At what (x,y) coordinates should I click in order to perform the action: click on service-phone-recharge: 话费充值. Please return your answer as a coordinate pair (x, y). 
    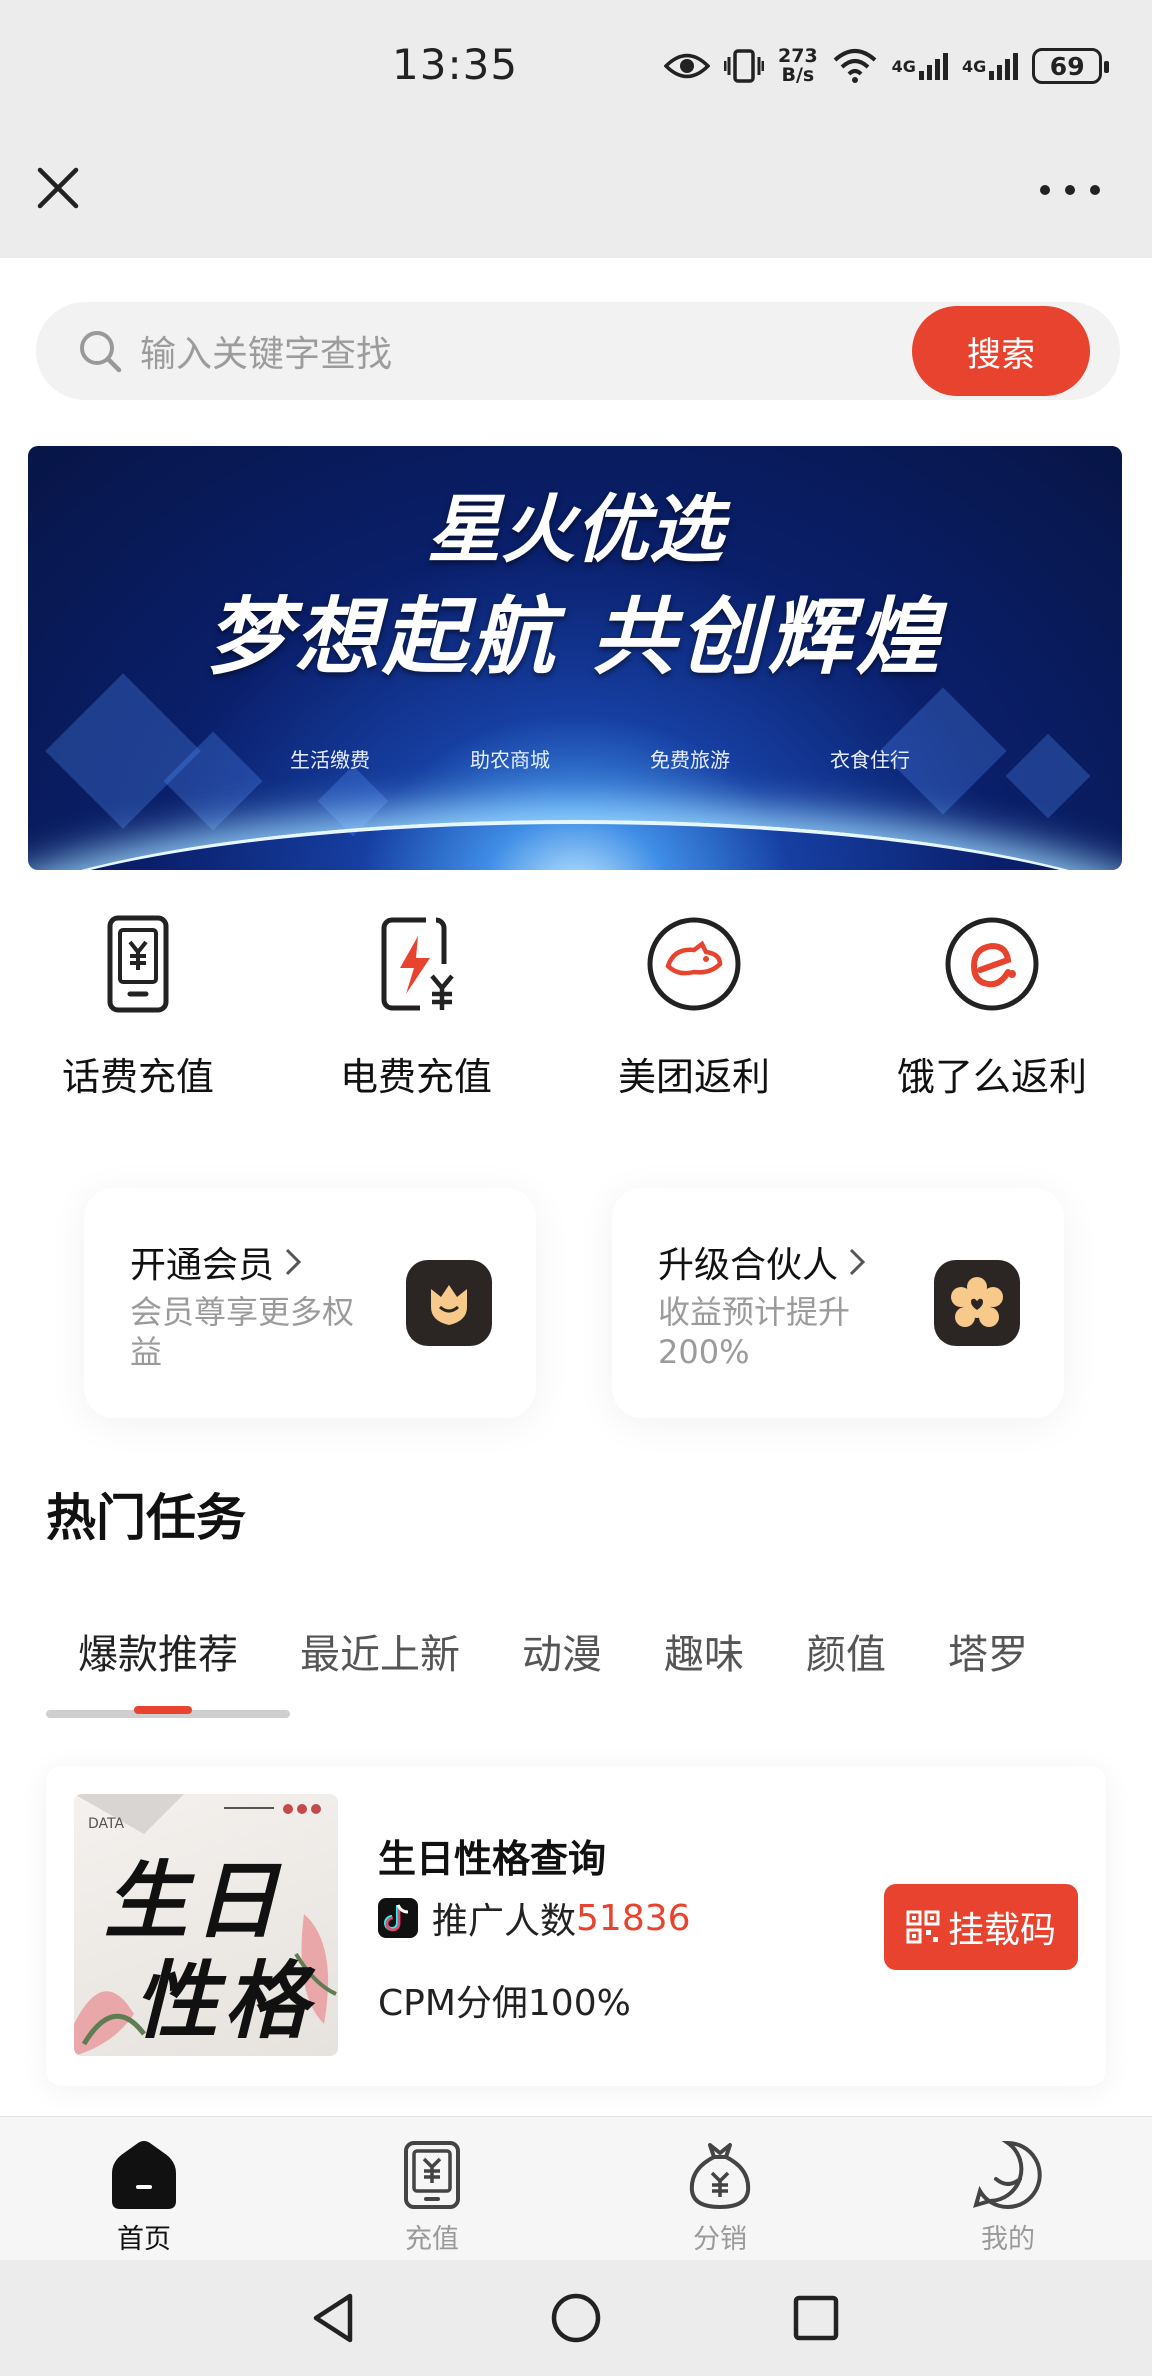
    Looking at the image, I should click on (138, 1000).